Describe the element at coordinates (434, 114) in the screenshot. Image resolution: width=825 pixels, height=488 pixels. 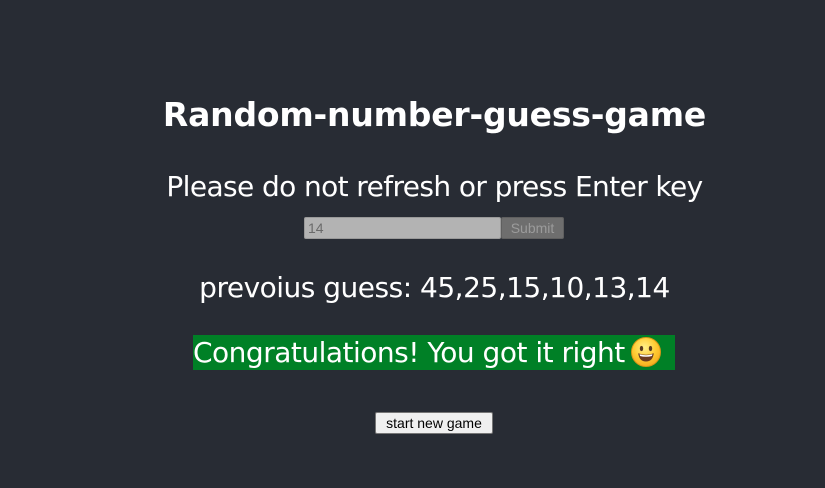
I see `page-title: Random-number-guess-game` at that location.